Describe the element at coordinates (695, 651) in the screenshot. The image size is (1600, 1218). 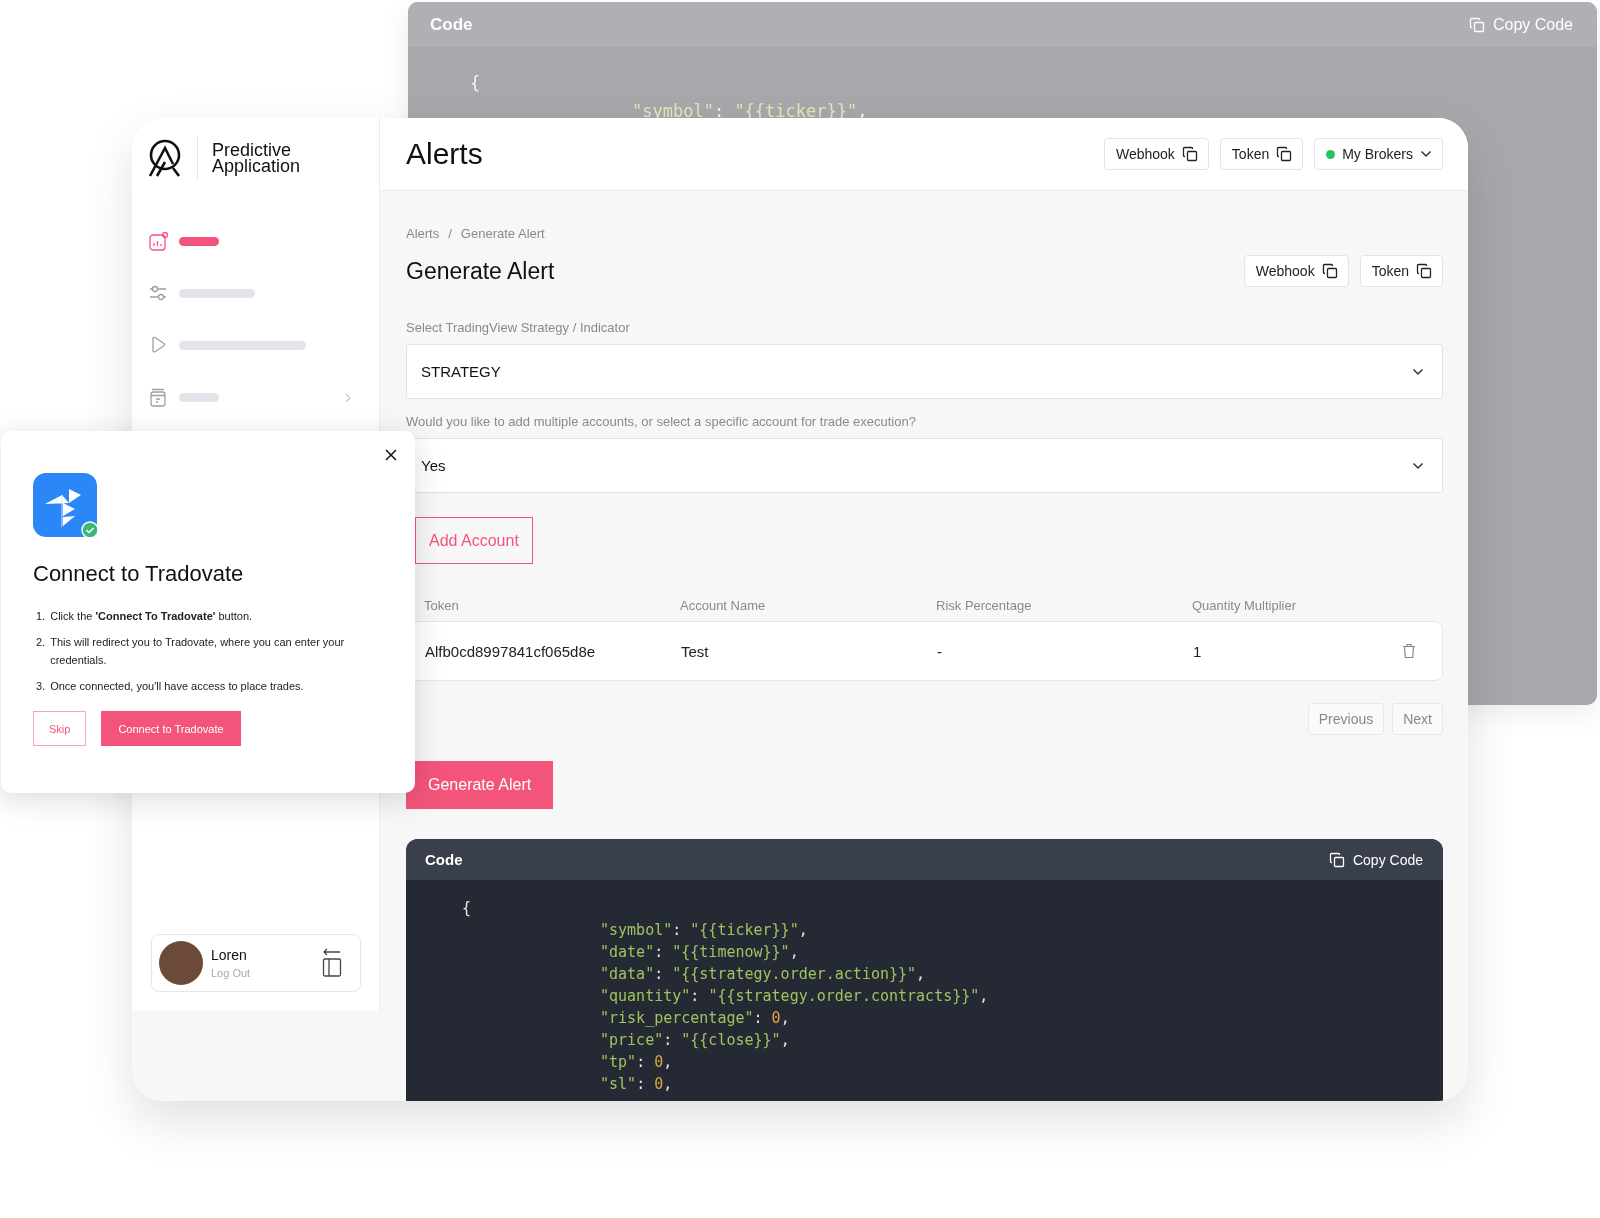
I see `table-cell-text: Test` at that location.